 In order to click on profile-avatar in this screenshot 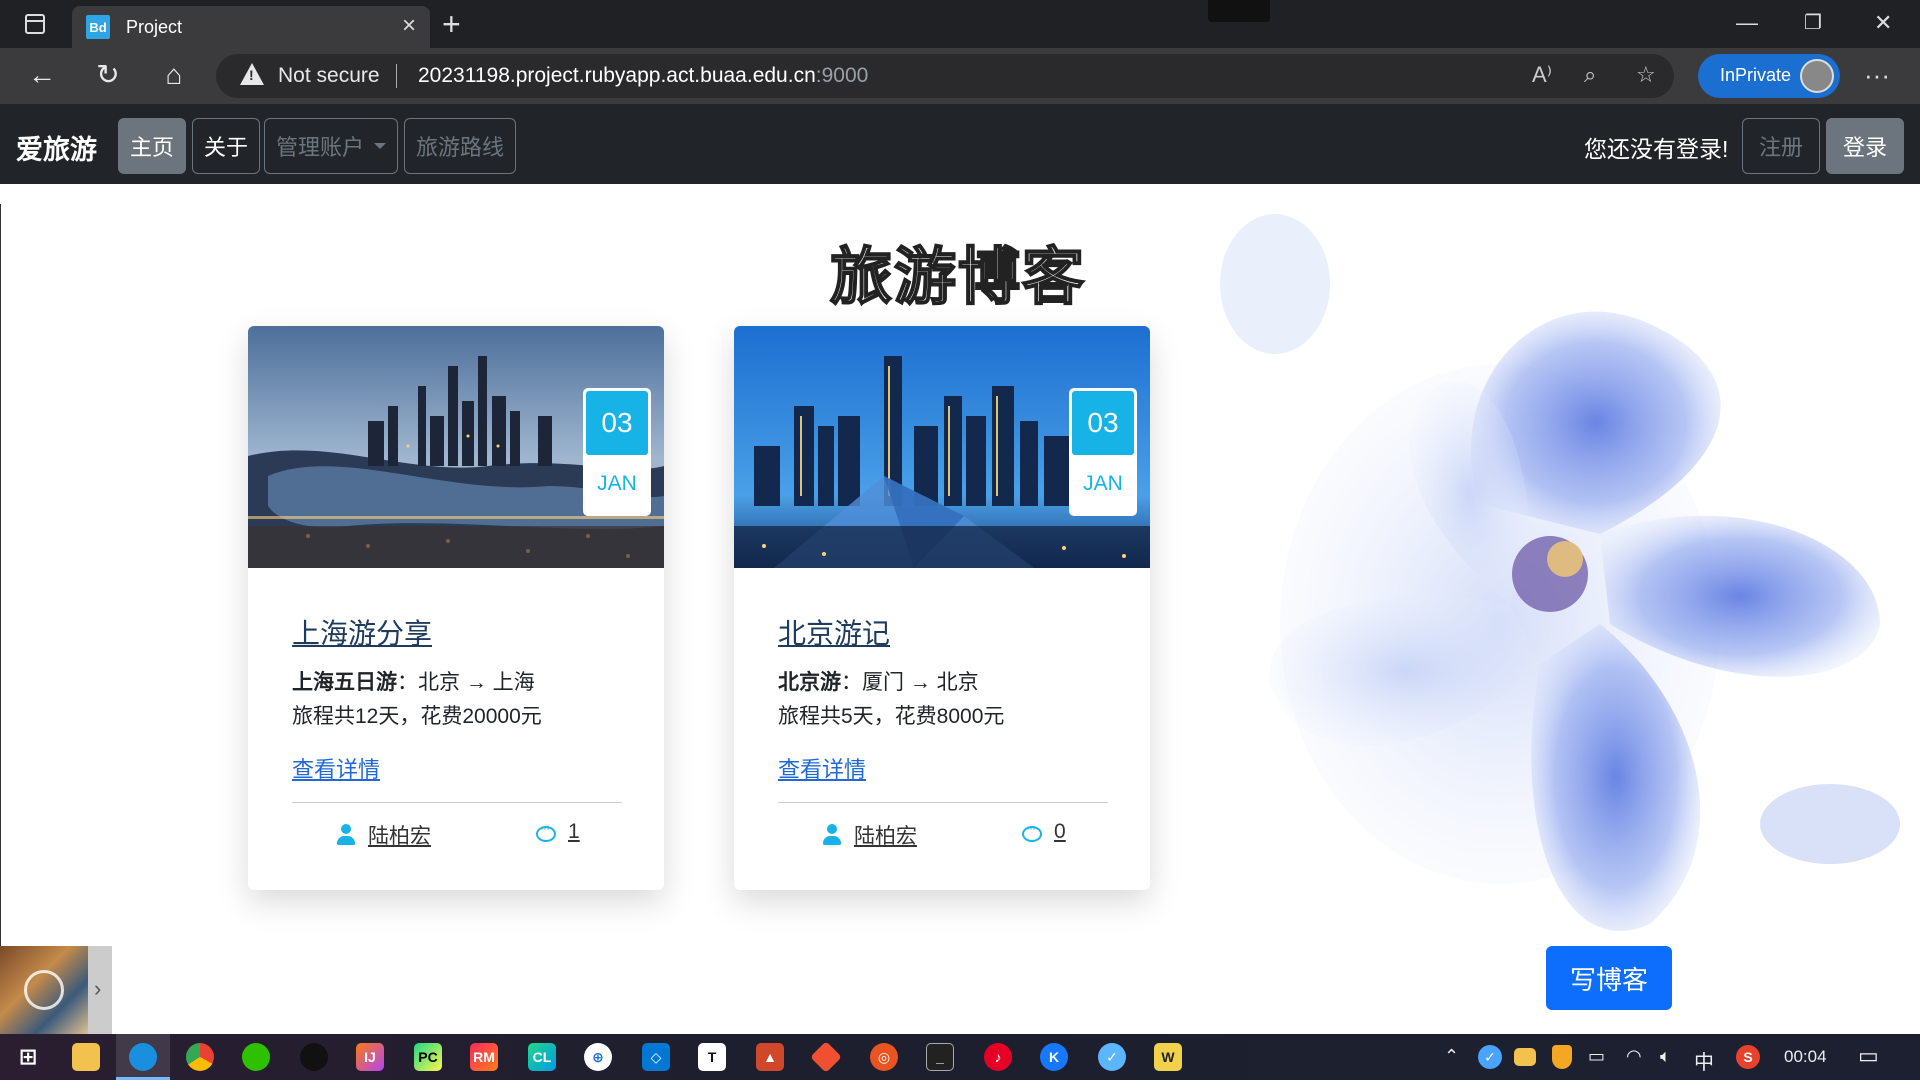, I will do `click(1817, 76)`.